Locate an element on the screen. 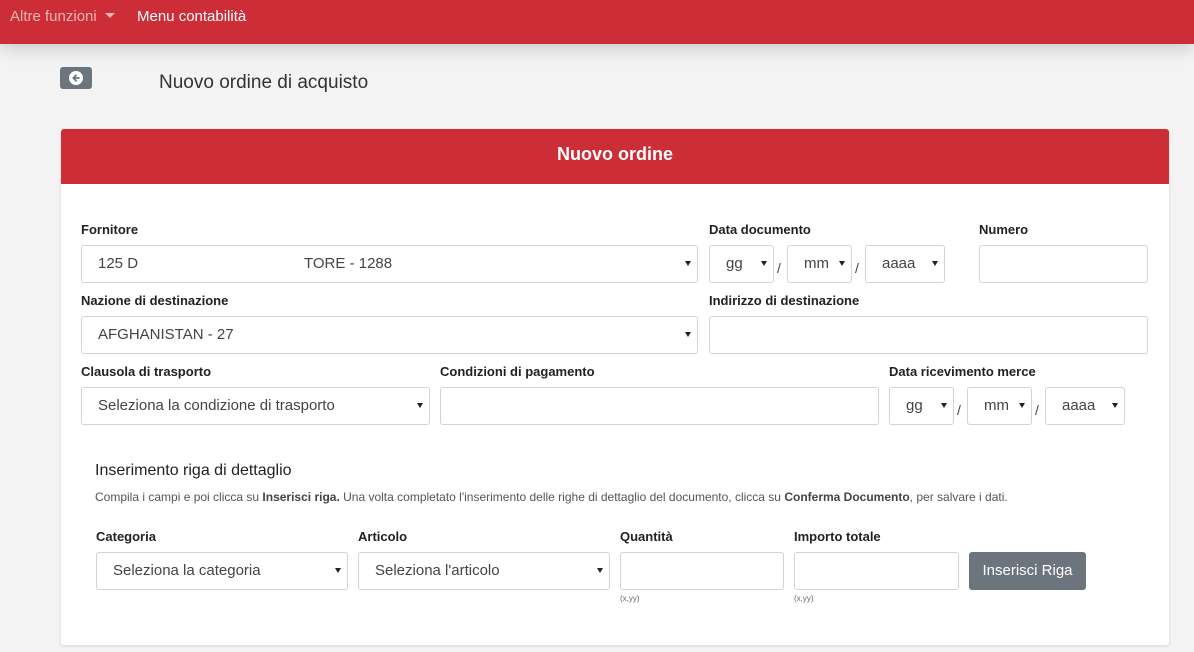 This screenshot has height=652, width=1194. nazione-select: AFGHANISTAN - 27 is located at coordinates (389, 335).